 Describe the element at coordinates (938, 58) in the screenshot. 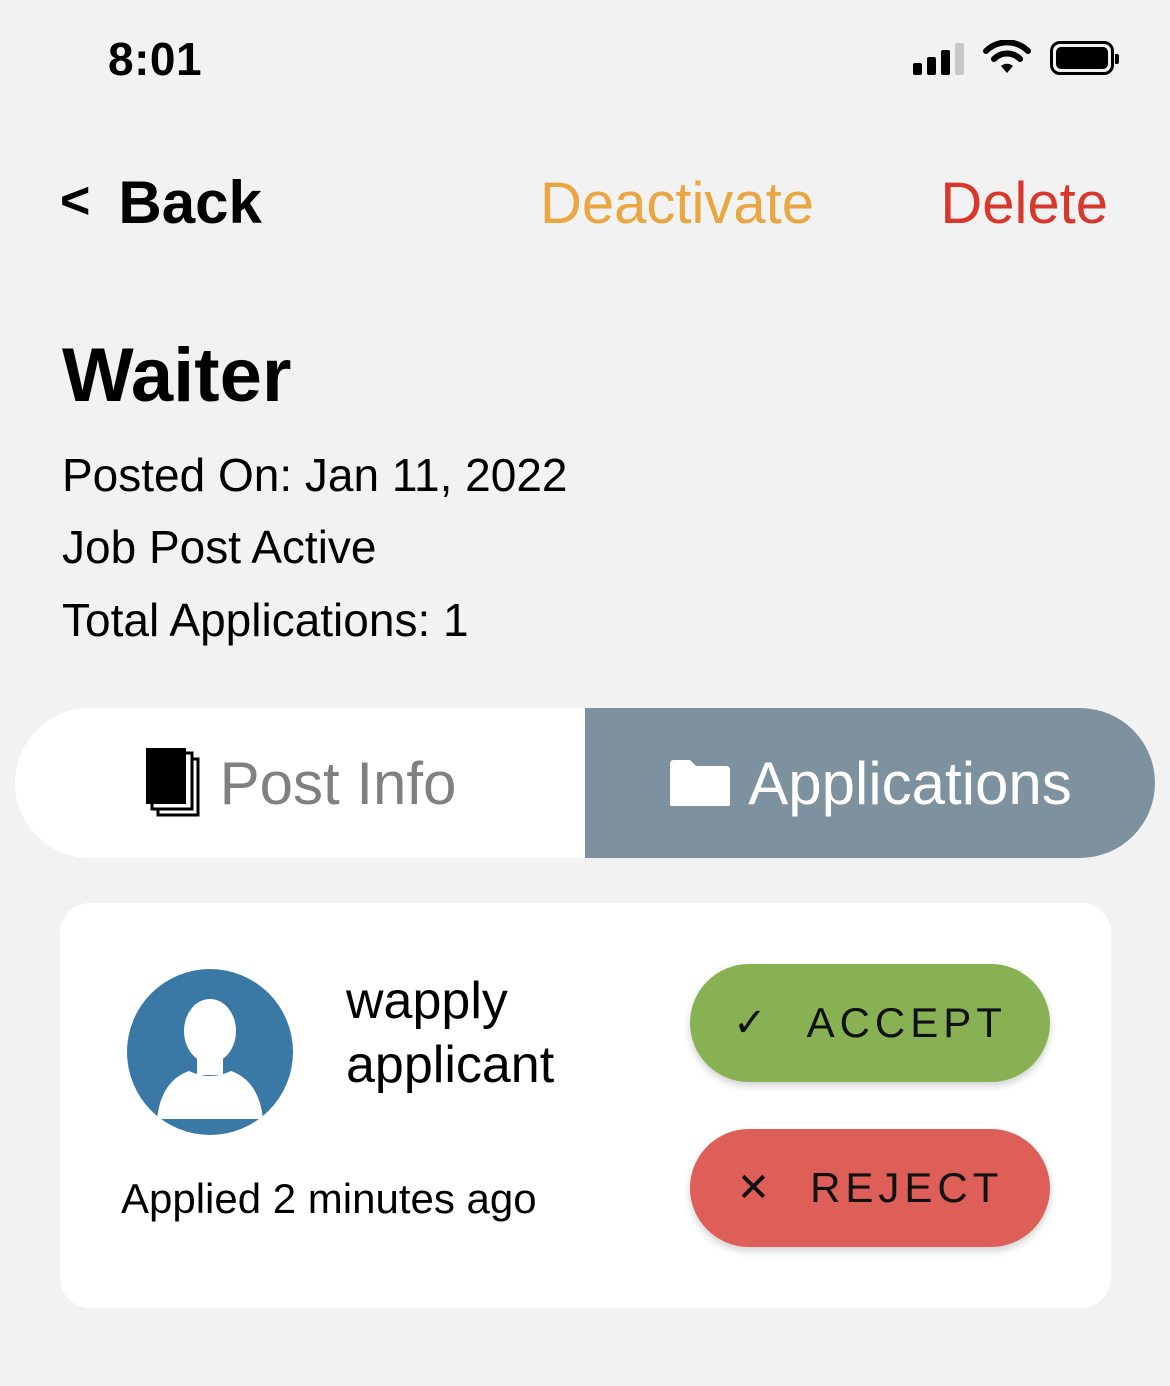

I see `cellular-signal-icon` at that location.